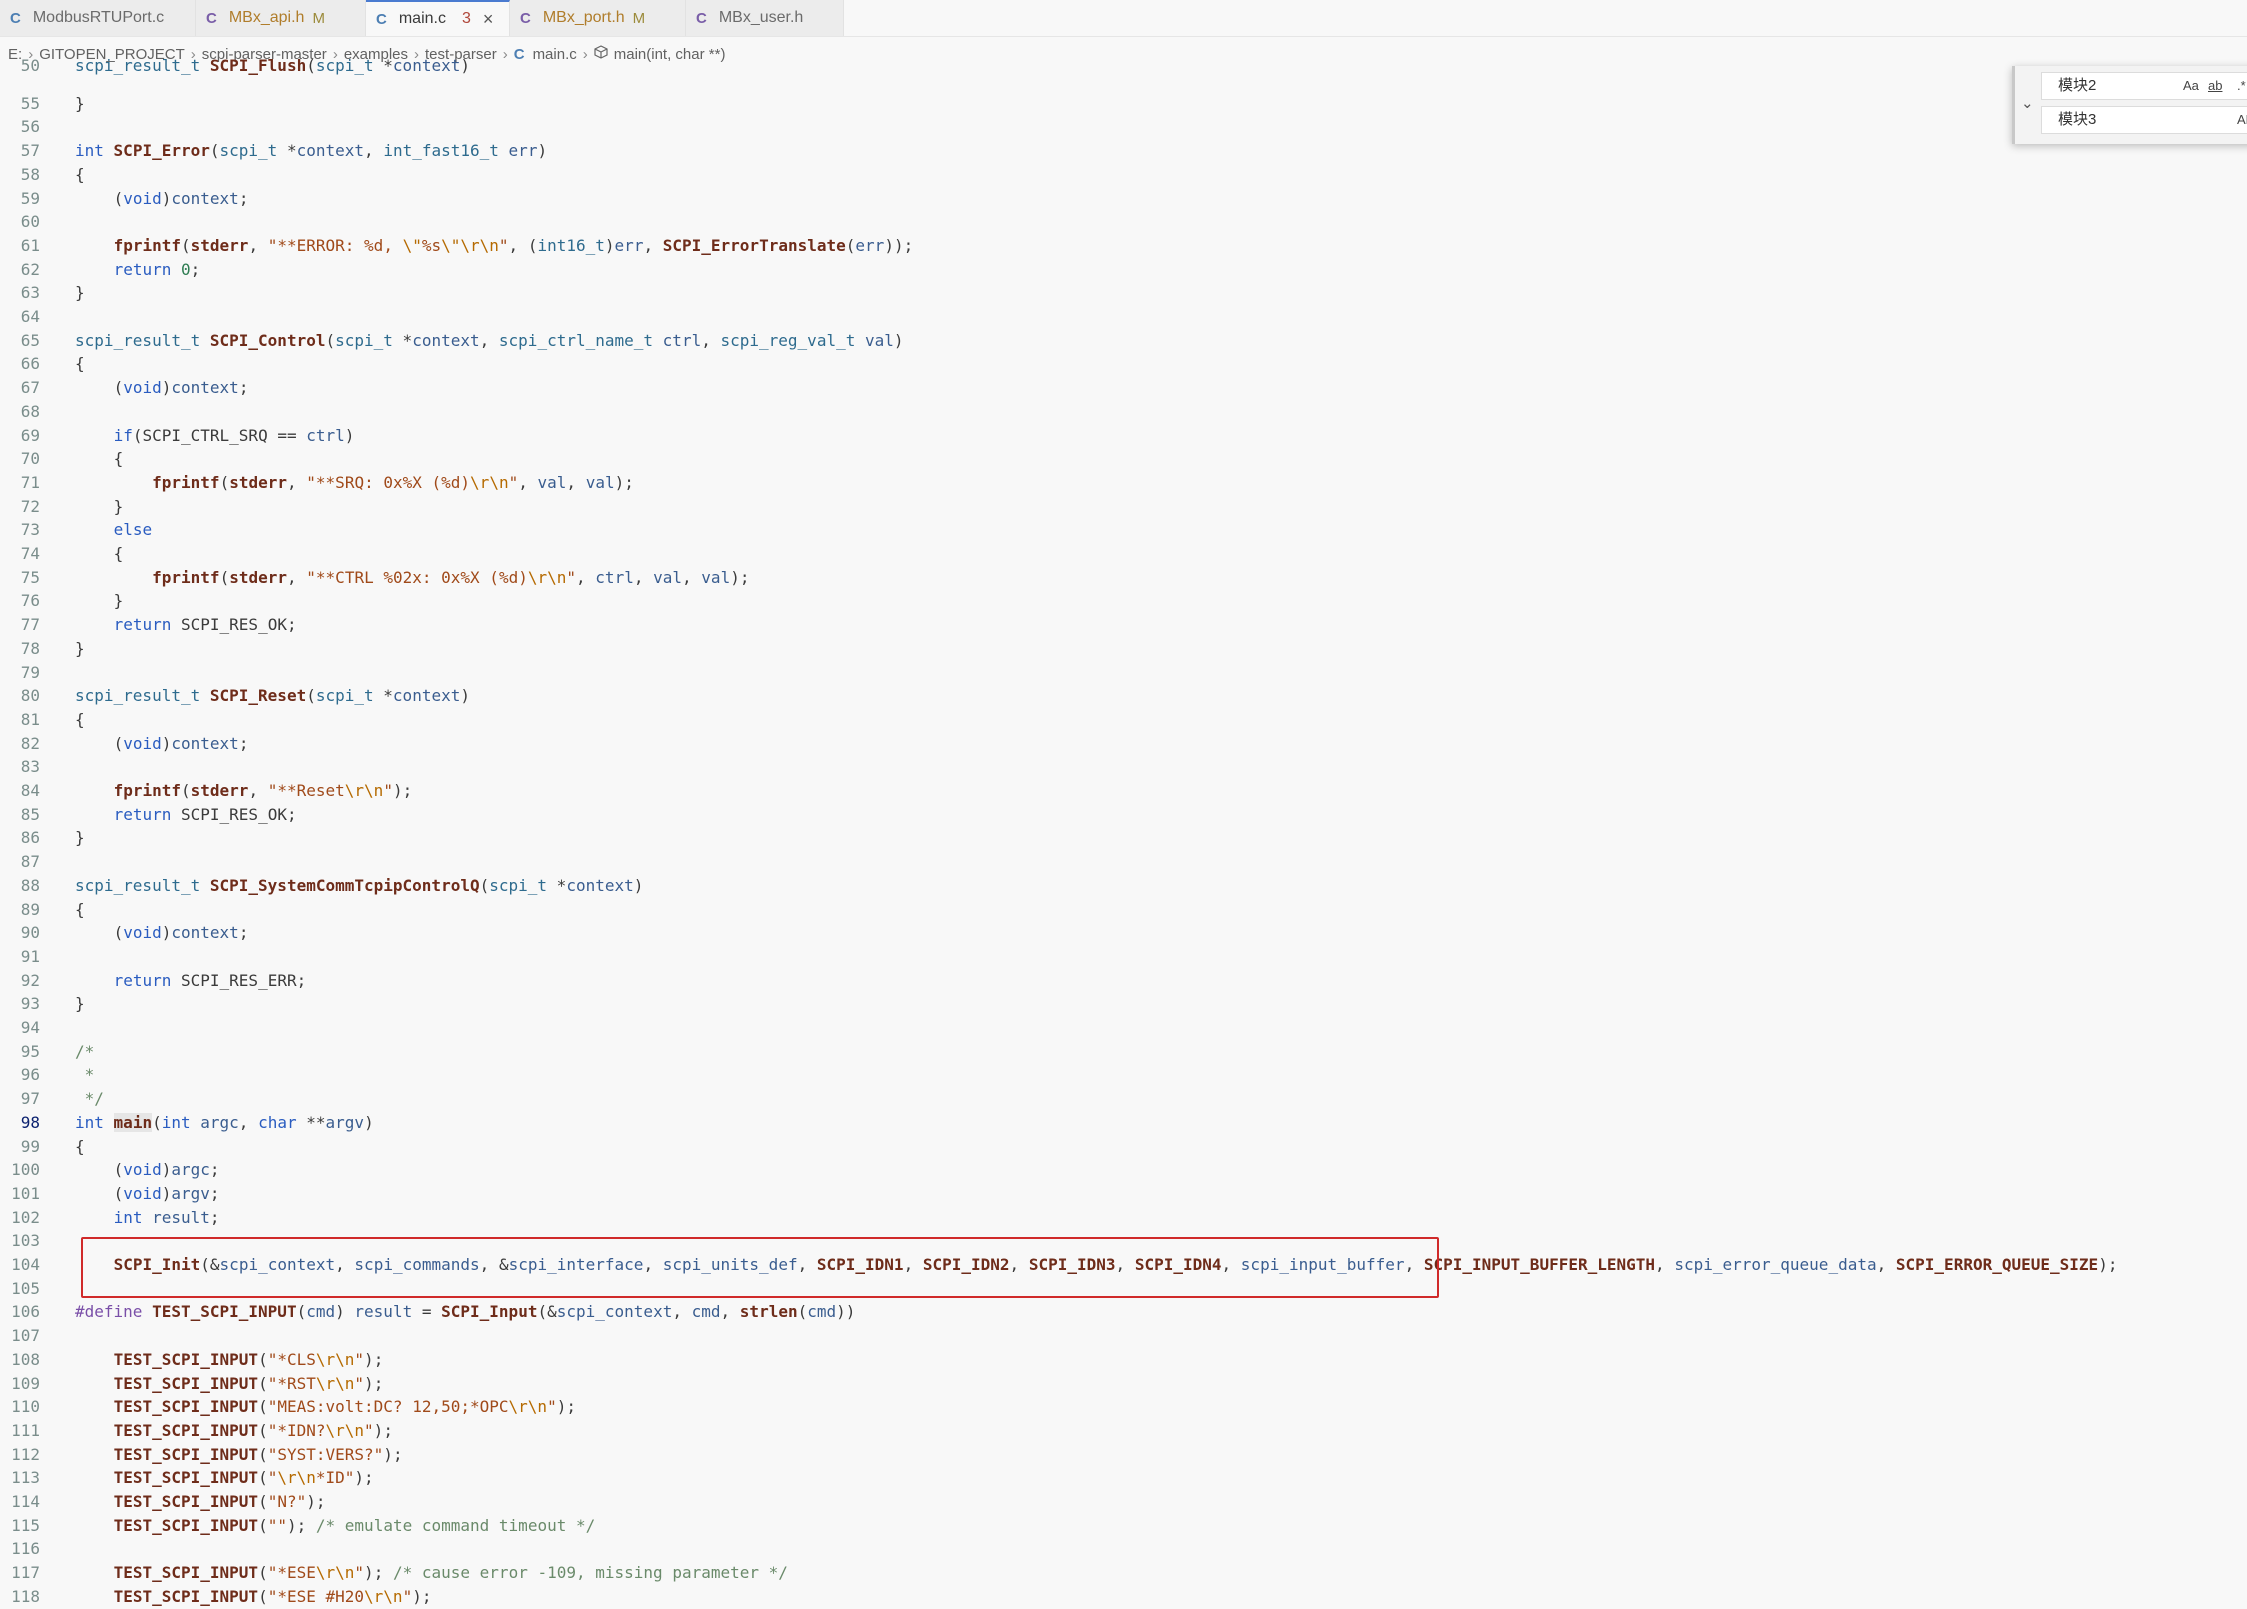  What do you see at coordinates (30, 814) in the screenshot?
I see `line-number: 85` at bounding box center [30, 814].